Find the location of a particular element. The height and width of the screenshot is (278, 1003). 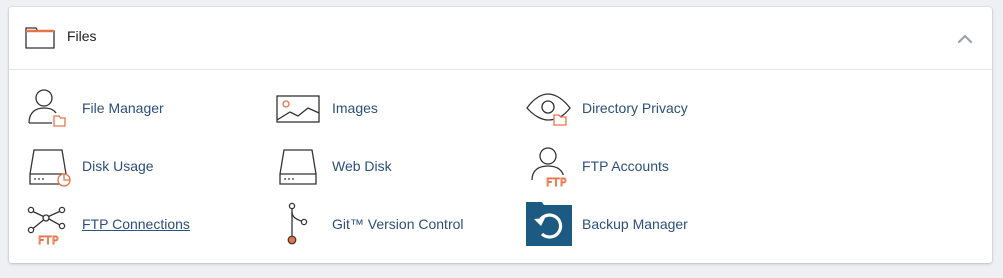

directory-privacy-icon is located at coordinates (548, 109).